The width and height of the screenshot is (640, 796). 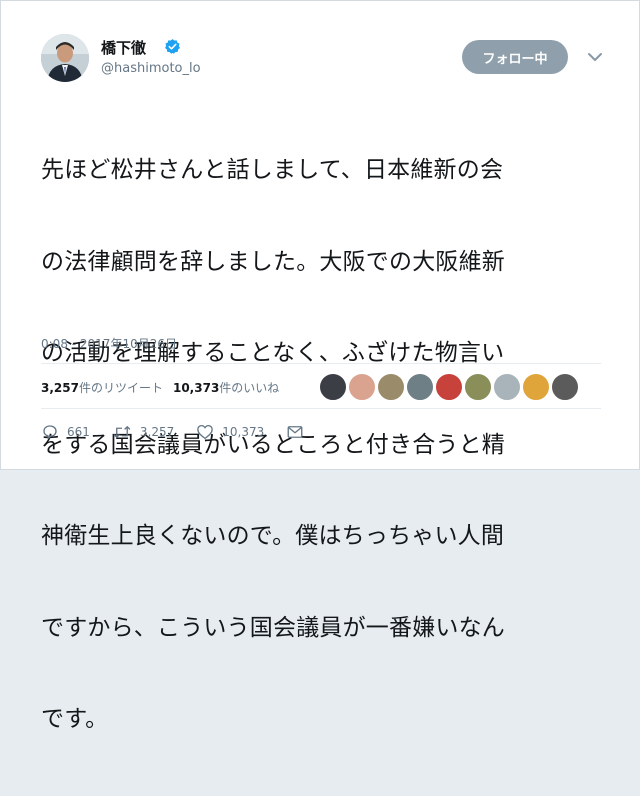 I want to click on profile-avatar, so click(x=65, y=58).